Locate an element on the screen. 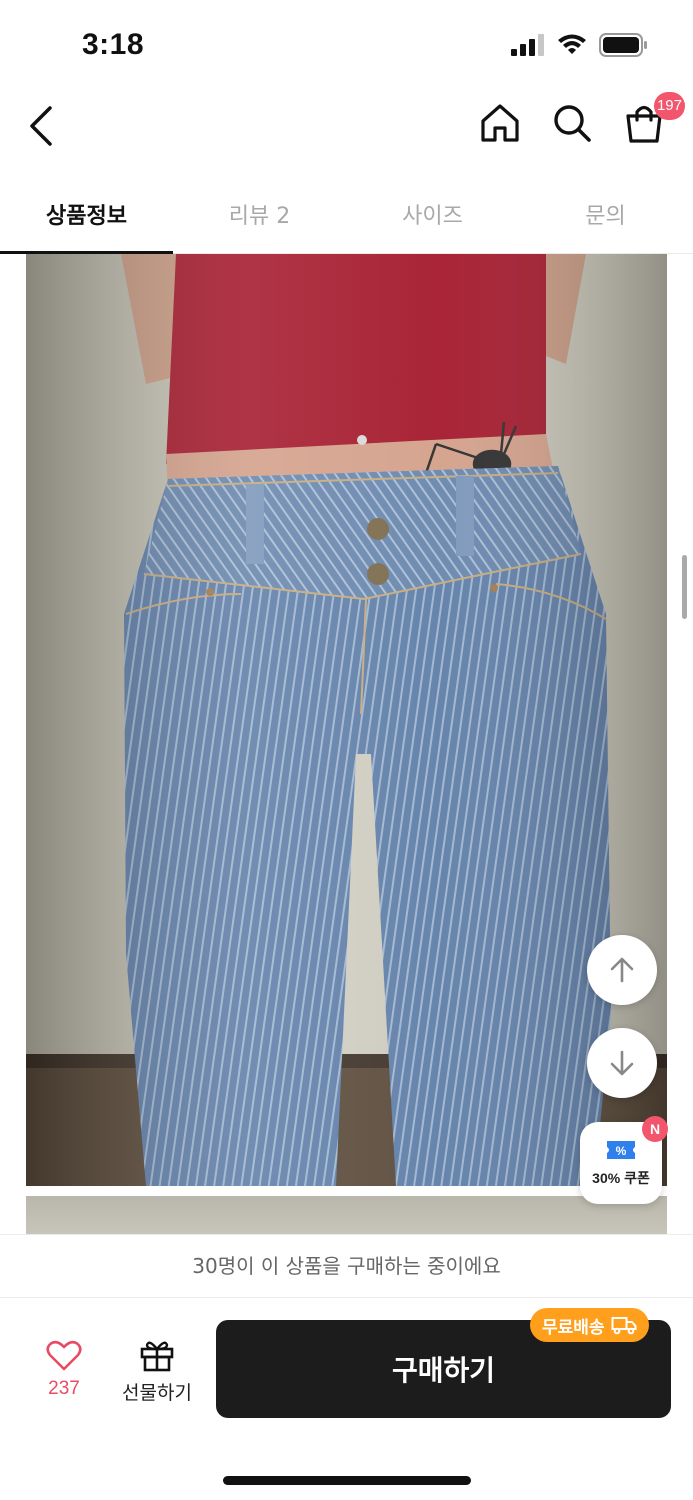  product-tabs: 상품정보 리뷰 2 사이즈 문의 is located at coordinates (346, 215).